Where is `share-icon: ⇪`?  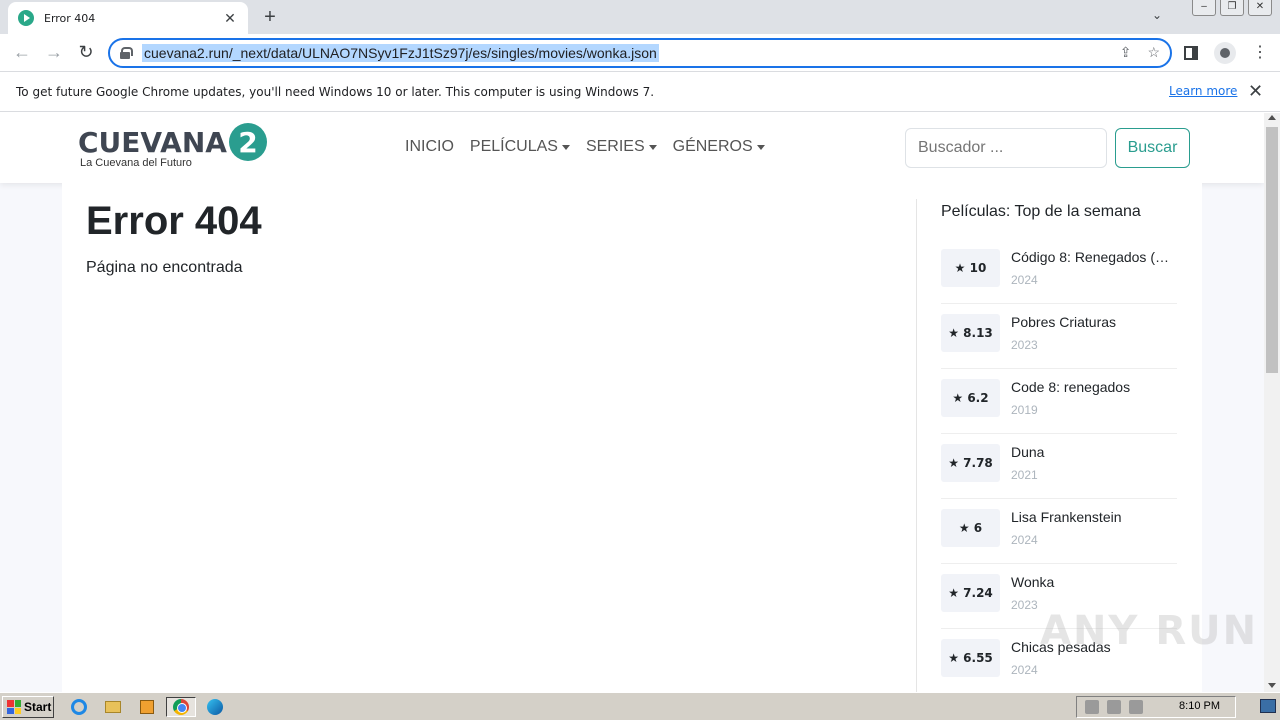 share-icon: ⇪ is located at coordinates (1126, 52).